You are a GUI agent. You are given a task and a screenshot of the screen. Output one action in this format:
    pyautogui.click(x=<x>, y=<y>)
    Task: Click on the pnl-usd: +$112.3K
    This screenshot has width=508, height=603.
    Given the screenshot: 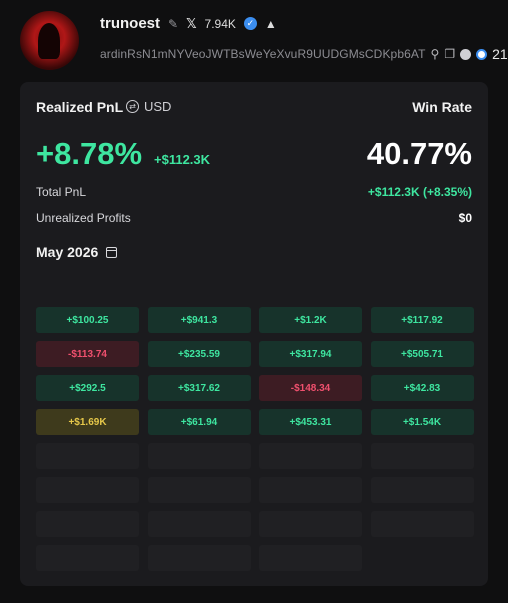 What is the action you would take?
    pyautogui.click(x=182, y=159)
    